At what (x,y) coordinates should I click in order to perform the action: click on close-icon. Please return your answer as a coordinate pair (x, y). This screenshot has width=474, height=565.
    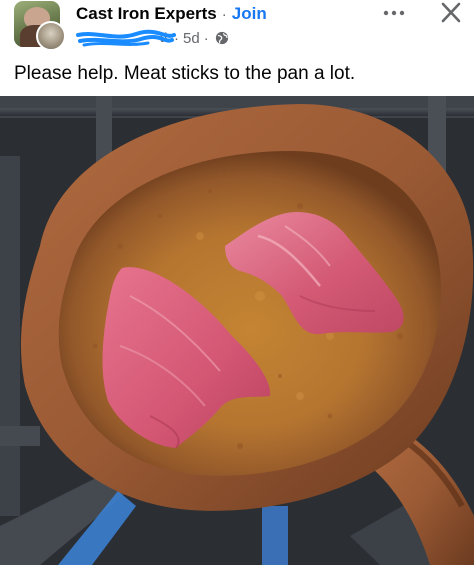
    Looking at the image, I should click on (451, 13).